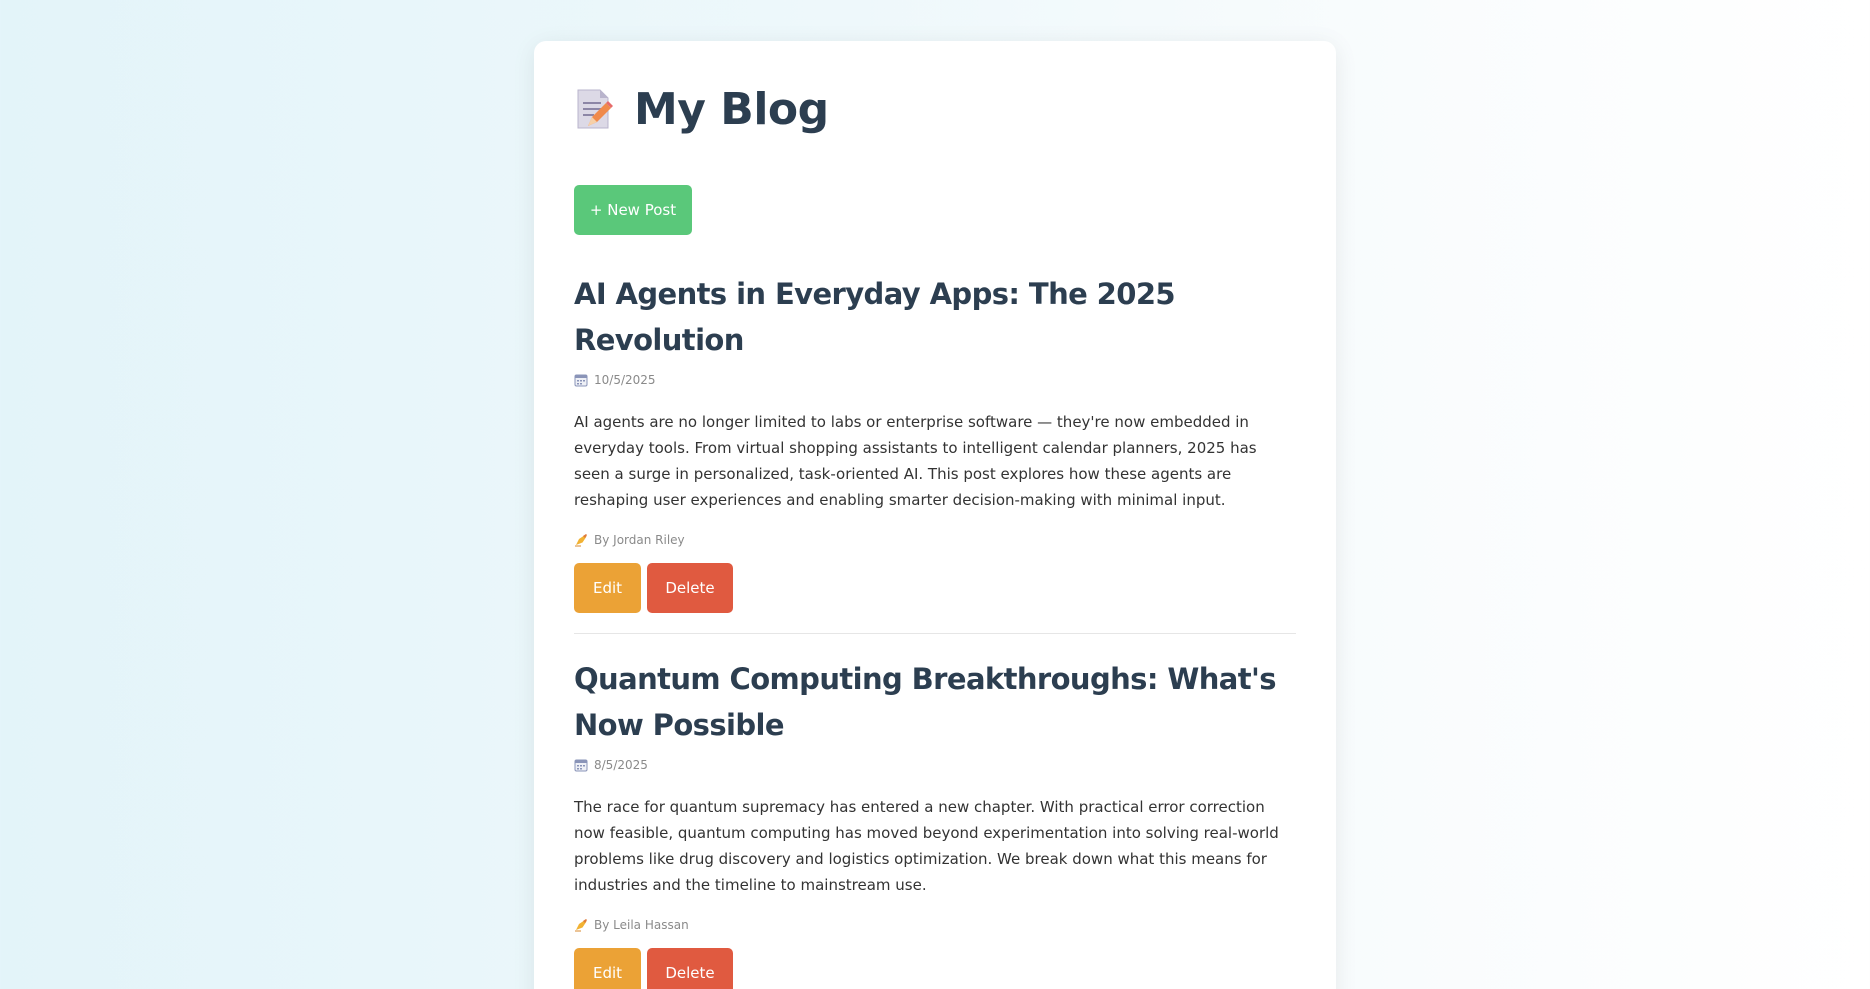 This screenshot has width=1870, height=989. Describe the element at coordinates (935, 540) in the screenshot. I see `post-author: By Jordan Riley` at that location.